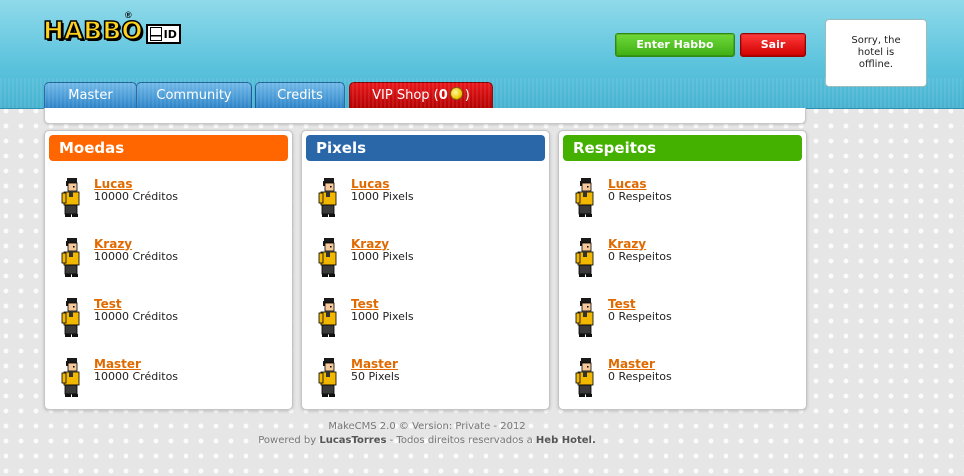 Image resolution: width=964 pixels, height=476 pixels. Describe the element at coordinates (427, 259) in the screenshot. I see `list-item: Krazy 1000 Pixels` at that location.